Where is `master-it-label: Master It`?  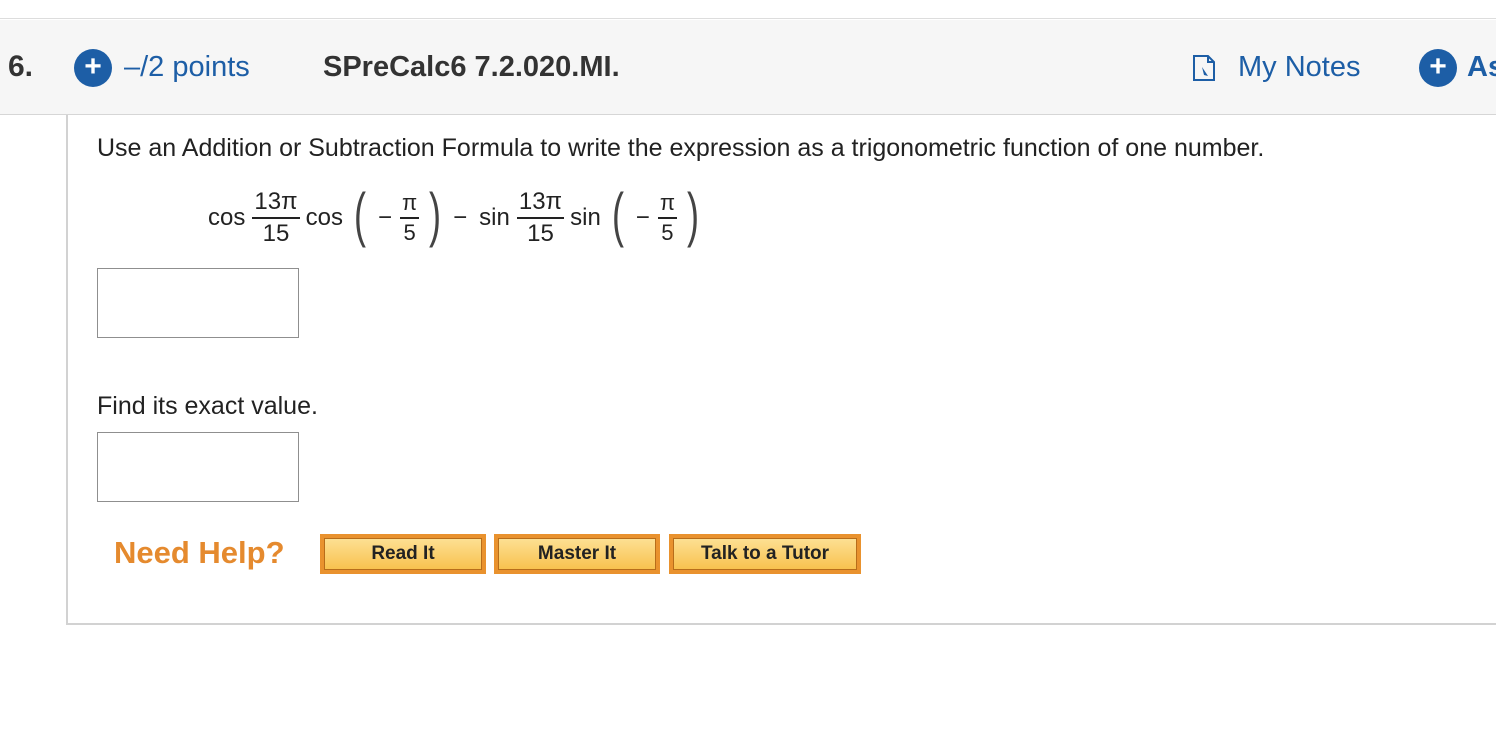
master-it-label: Master It is located at coordinates (577, 554).